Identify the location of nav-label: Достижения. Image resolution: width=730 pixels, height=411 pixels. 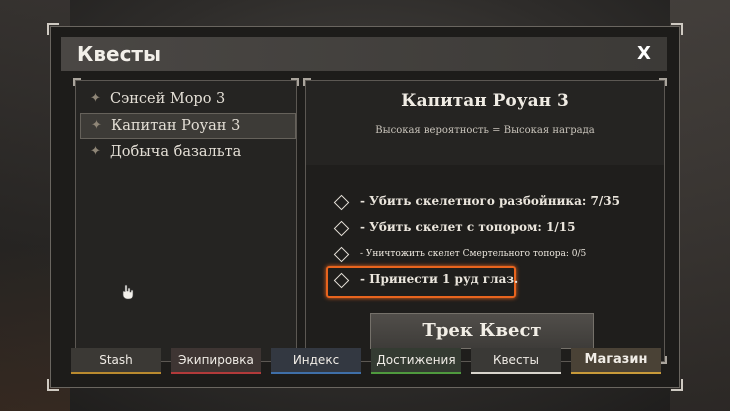
(416, 360).